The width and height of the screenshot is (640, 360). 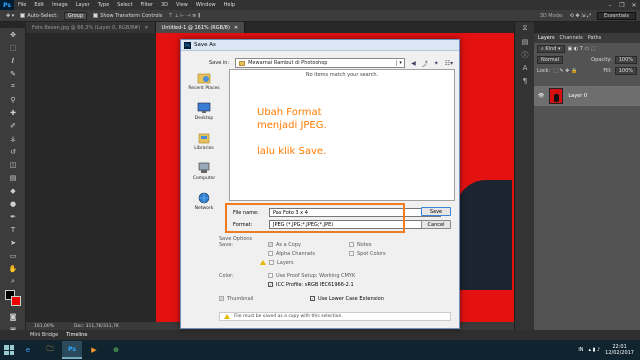 I want to click on pen-tool-icon: ✒, so click(x=13, y=216).